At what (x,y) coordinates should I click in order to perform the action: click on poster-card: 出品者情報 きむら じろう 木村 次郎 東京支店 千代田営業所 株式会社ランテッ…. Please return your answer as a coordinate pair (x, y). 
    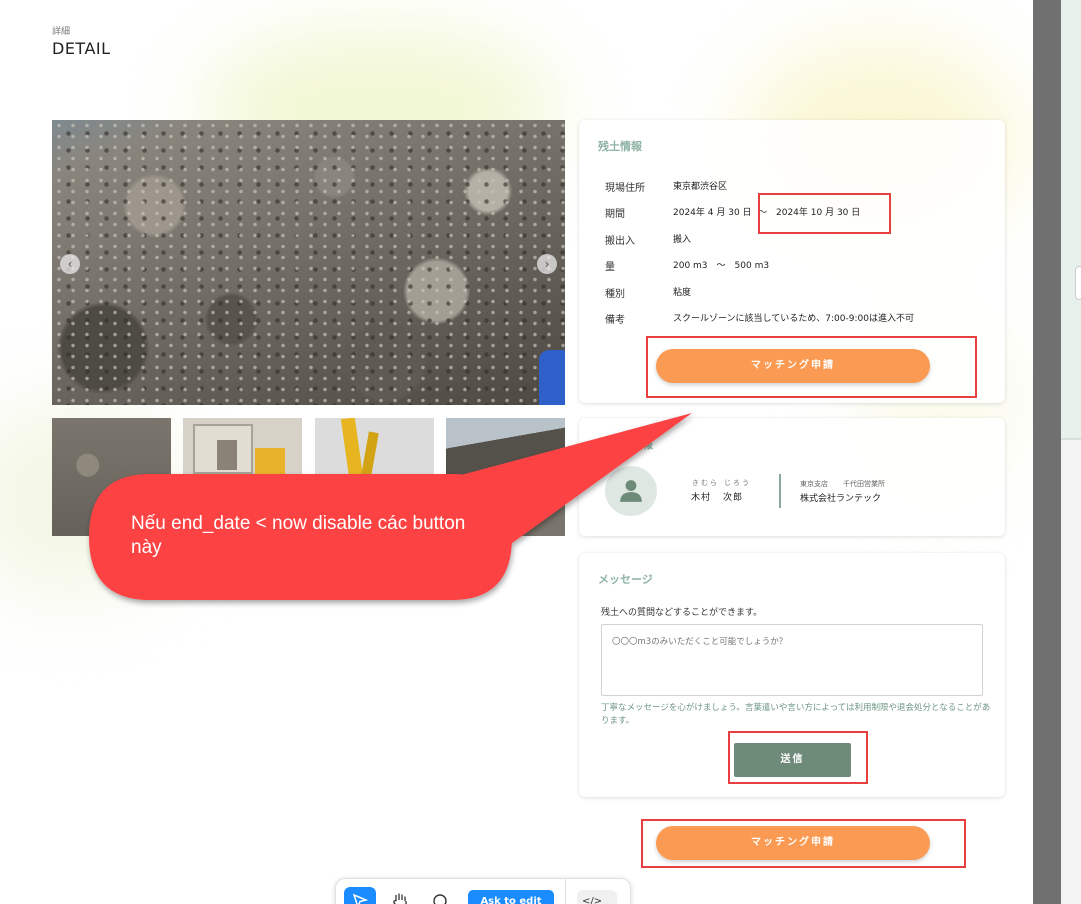
    Looking at the image, I should click on (792, 477).